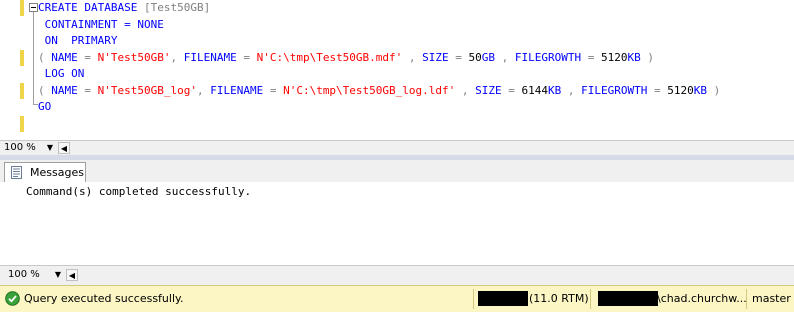 Image resolution: width=794 pixels, height=312 pixels. I want to click on messages-icon, so click(16, 172).